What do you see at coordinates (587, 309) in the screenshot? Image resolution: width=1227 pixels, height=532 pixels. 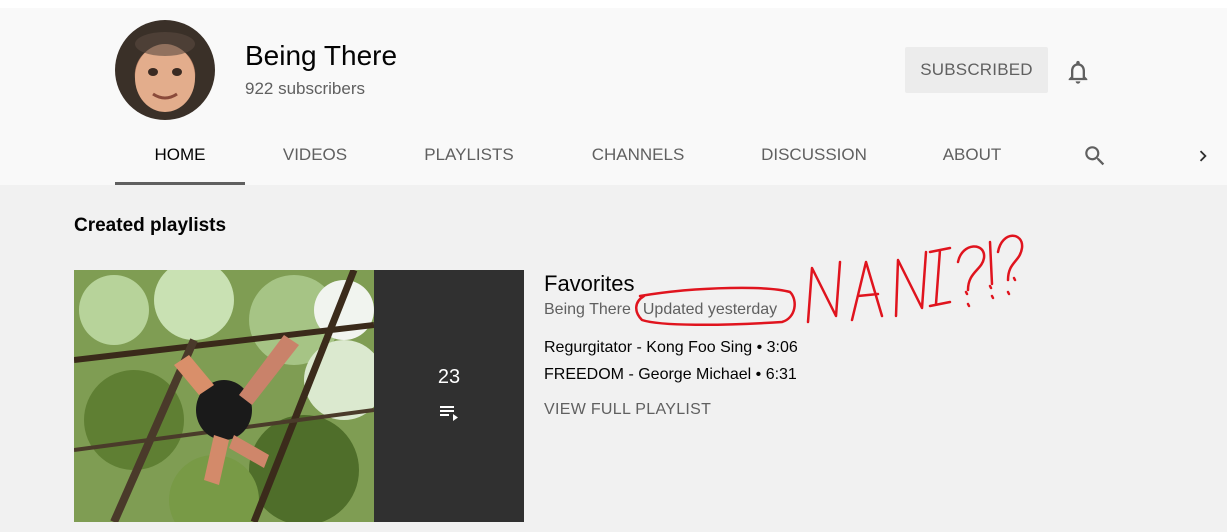 I see `playlist-owner: Being There` at bounding box center [587, 309].